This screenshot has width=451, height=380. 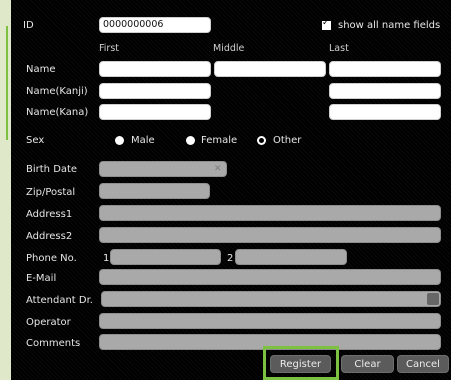 I want to click on id-label: ID, so click(x=28, y=25).